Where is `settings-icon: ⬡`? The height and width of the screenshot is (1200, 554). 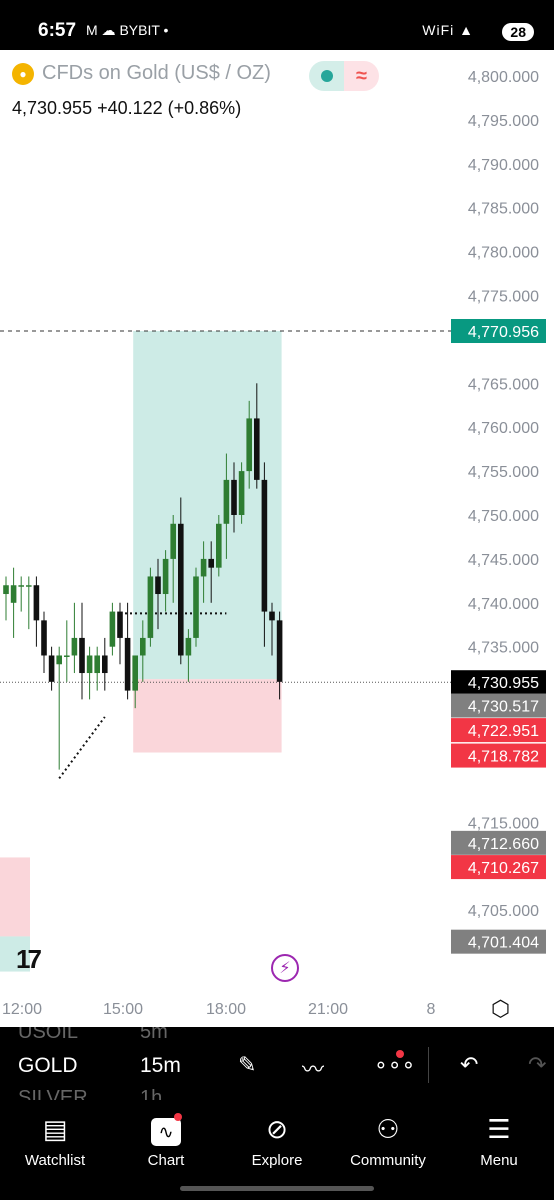 settings-icon: ⬡ is located at coordinates (500, 1009).